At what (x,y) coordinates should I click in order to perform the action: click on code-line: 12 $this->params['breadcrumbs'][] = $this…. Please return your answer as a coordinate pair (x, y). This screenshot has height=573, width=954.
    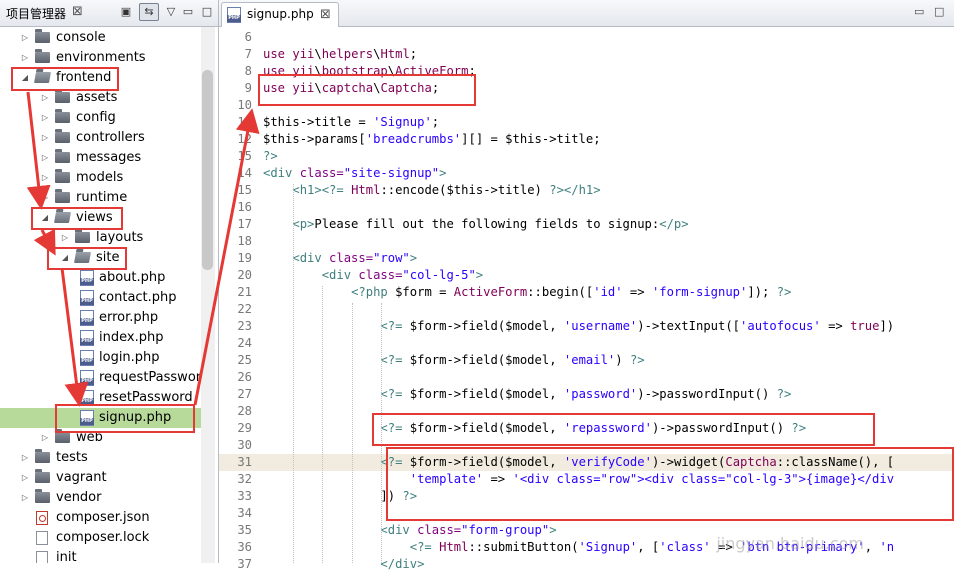
    Looking at the image, I should click on (586, 139).